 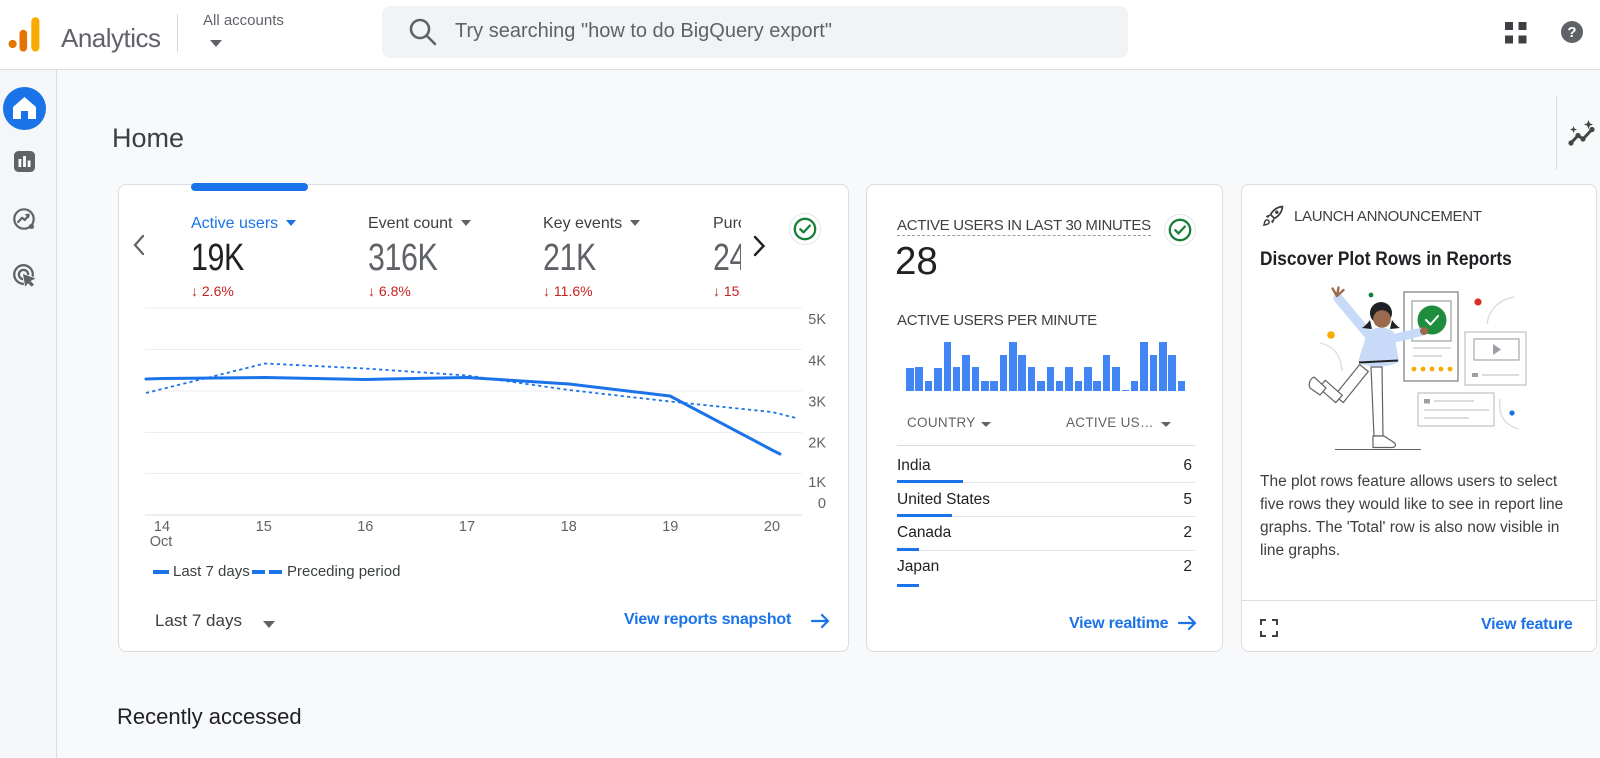 What do you see at coordinates (822, 504) in the screenshot?
I see `svg-text: 0` at bounding box center [822, 504].